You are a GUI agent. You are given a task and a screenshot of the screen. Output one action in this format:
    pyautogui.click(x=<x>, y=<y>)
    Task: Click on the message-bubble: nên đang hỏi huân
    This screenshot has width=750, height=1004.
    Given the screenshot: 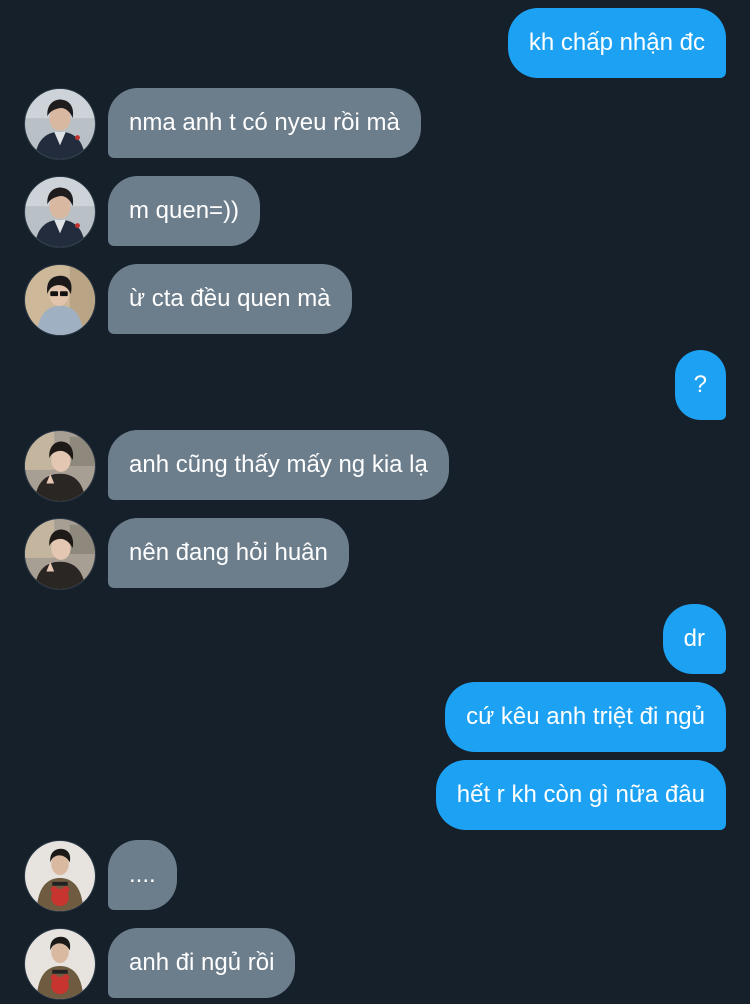 What is the action you would take?
    pyautogui.click(x=228, y=553)
    